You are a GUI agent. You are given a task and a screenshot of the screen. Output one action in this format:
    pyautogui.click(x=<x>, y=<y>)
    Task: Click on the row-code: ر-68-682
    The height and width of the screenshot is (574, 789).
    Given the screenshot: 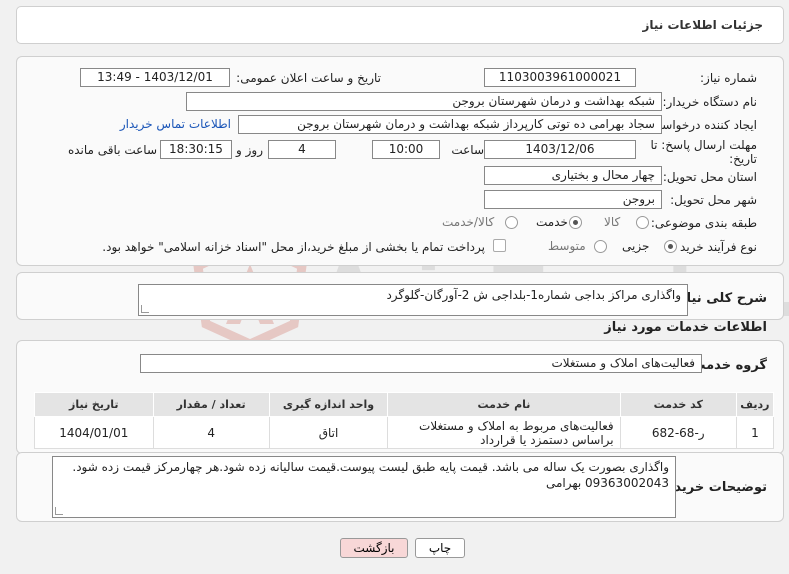 What is the action you would take?
    pyautogui.click(x=678, y=432)
    